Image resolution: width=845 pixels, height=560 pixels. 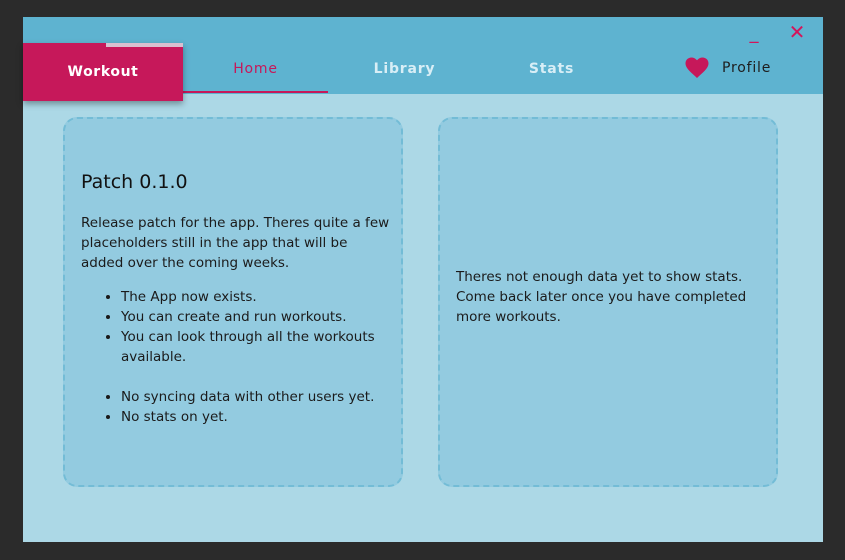 I want to click on list-item: No syncing data with other users yet., so click(x=256, y=397).